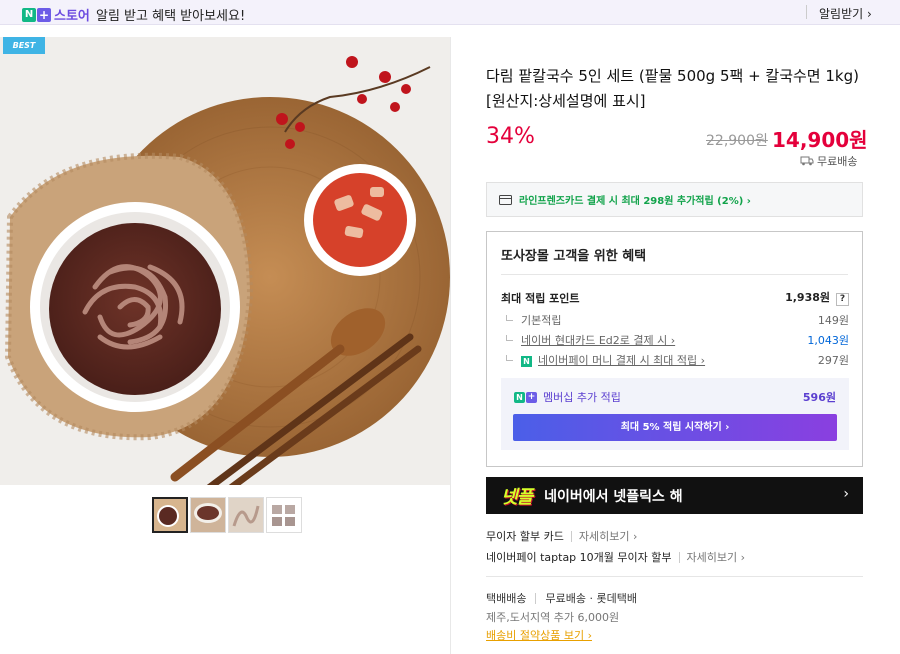  I want to click on start-membership-button: 최대 5% 적립 시작하기 ›, so click(675, 427).